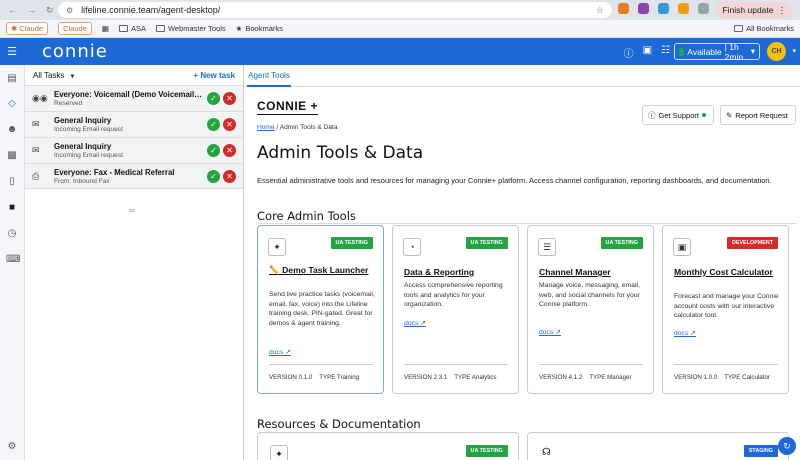  What do you see at coordinates (623, 8) in the screenshot?
I see `fox-extension-icon` at bounding box center [623, 8].